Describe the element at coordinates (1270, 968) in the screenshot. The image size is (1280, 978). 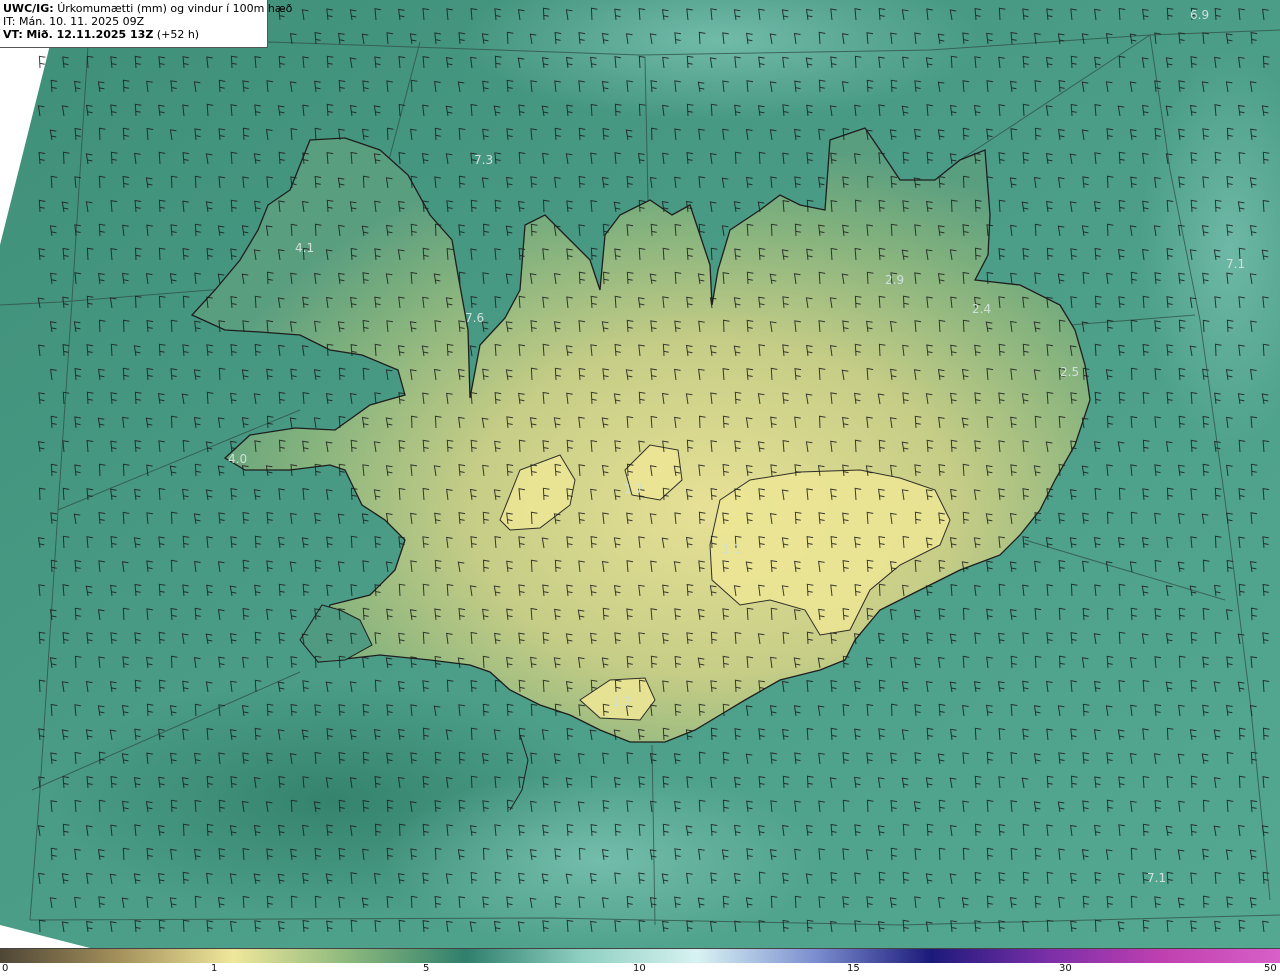
I see `colorbar-tick-50: 50` at that location.